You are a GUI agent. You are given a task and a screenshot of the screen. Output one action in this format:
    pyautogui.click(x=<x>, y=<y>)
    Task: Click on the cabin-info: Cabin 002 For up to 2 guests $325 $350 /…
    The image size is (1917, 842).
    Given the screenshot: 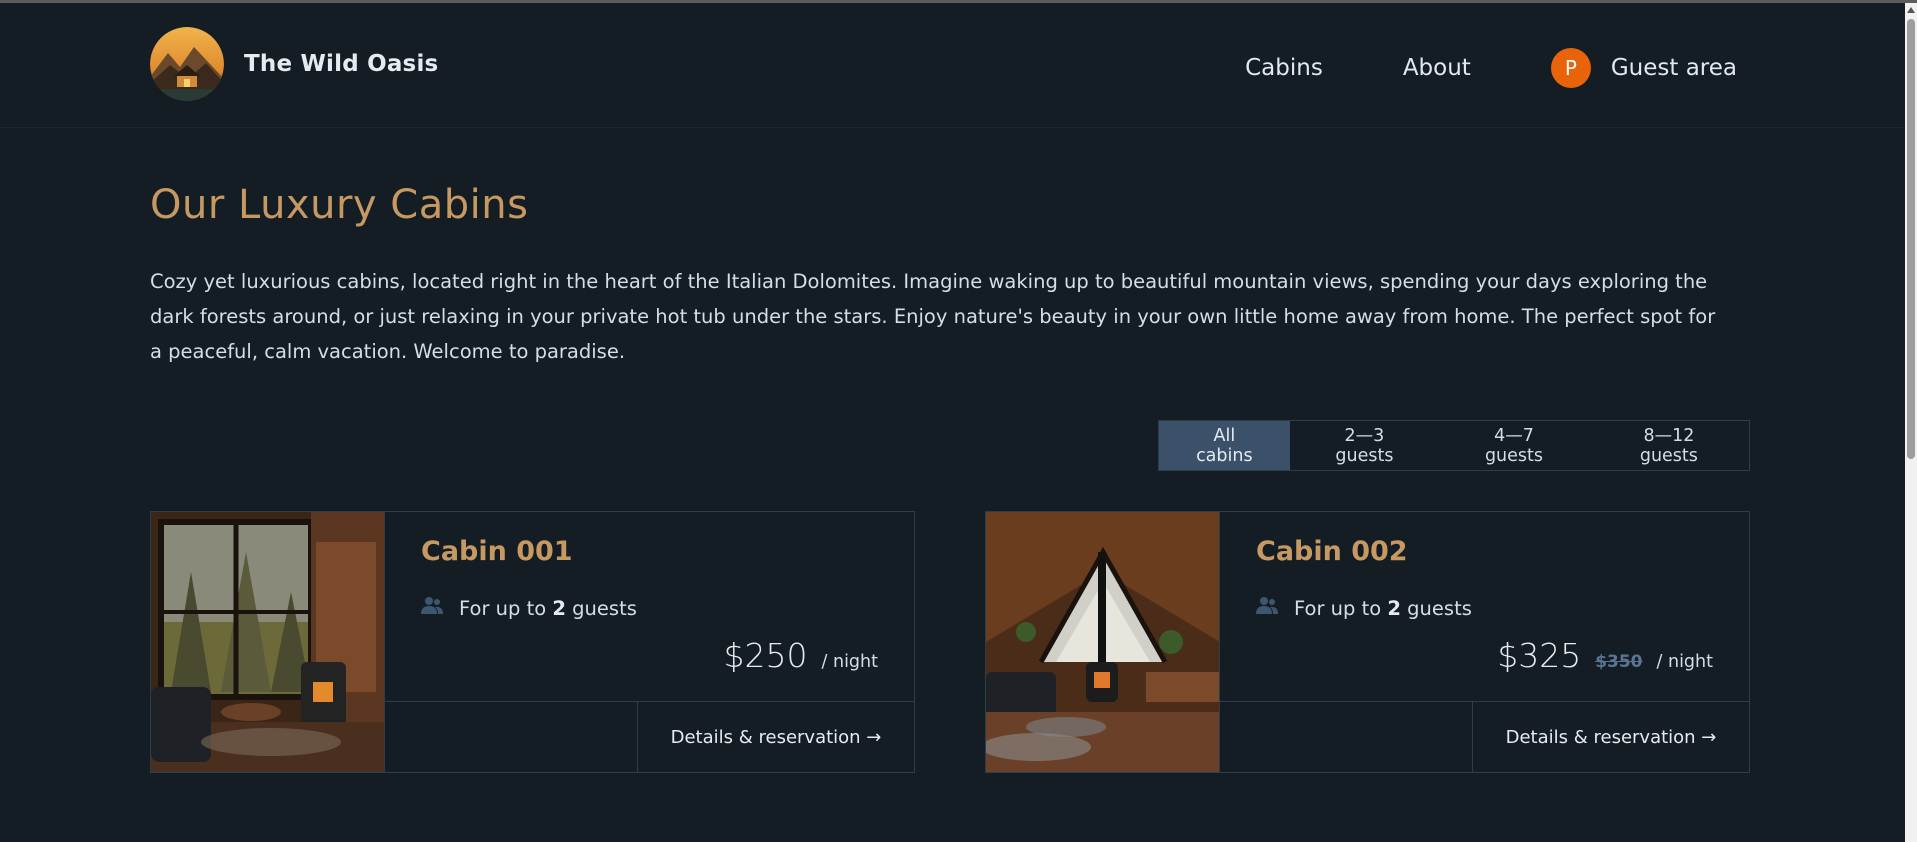 What is the action you would take?
    pyautogui.click(x=1484, y=642)
    